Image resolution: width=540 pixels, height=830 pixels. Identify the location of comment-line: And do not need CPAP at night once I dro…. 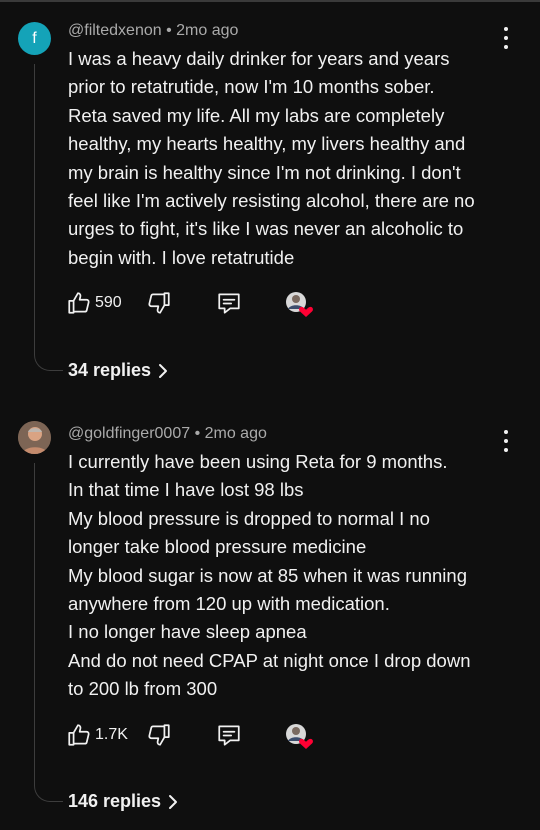
(269, 660).